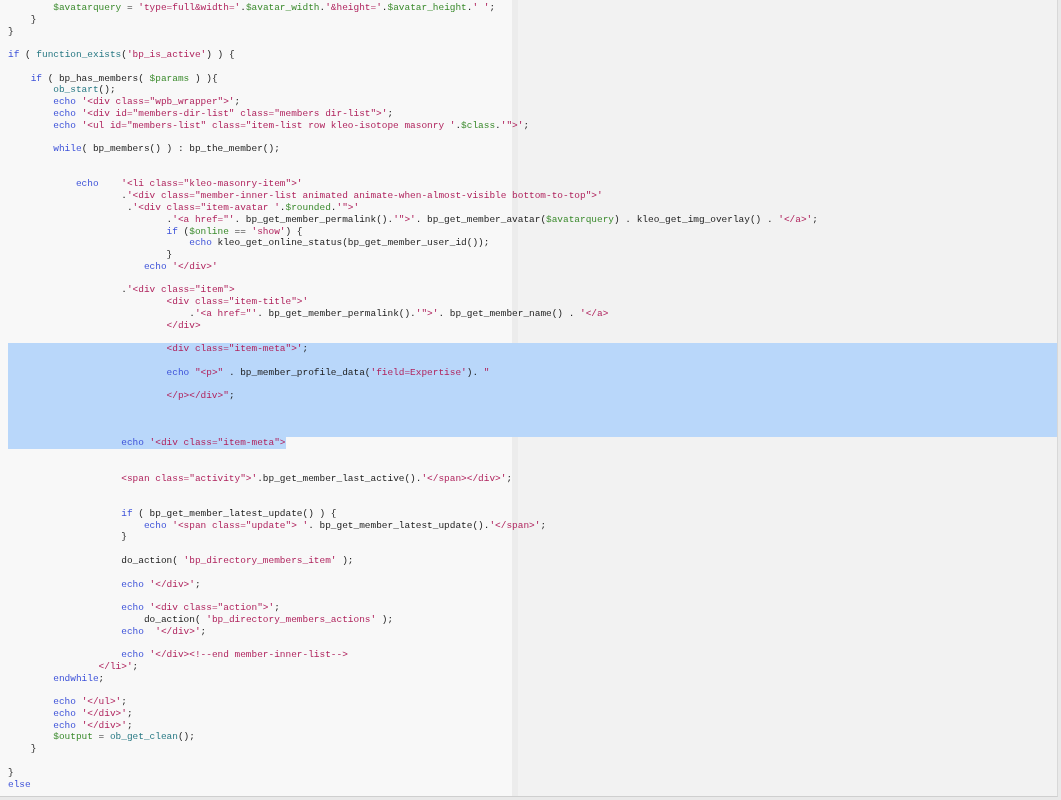 The height and width of the screenshot is (800, 1061). What do you see at coordinates (328, 372) in the screenshot?
I see `code-line: echo "<p>" . bp_member_profile_data('field=Expertise'). "` at bounding box center [328, 372].